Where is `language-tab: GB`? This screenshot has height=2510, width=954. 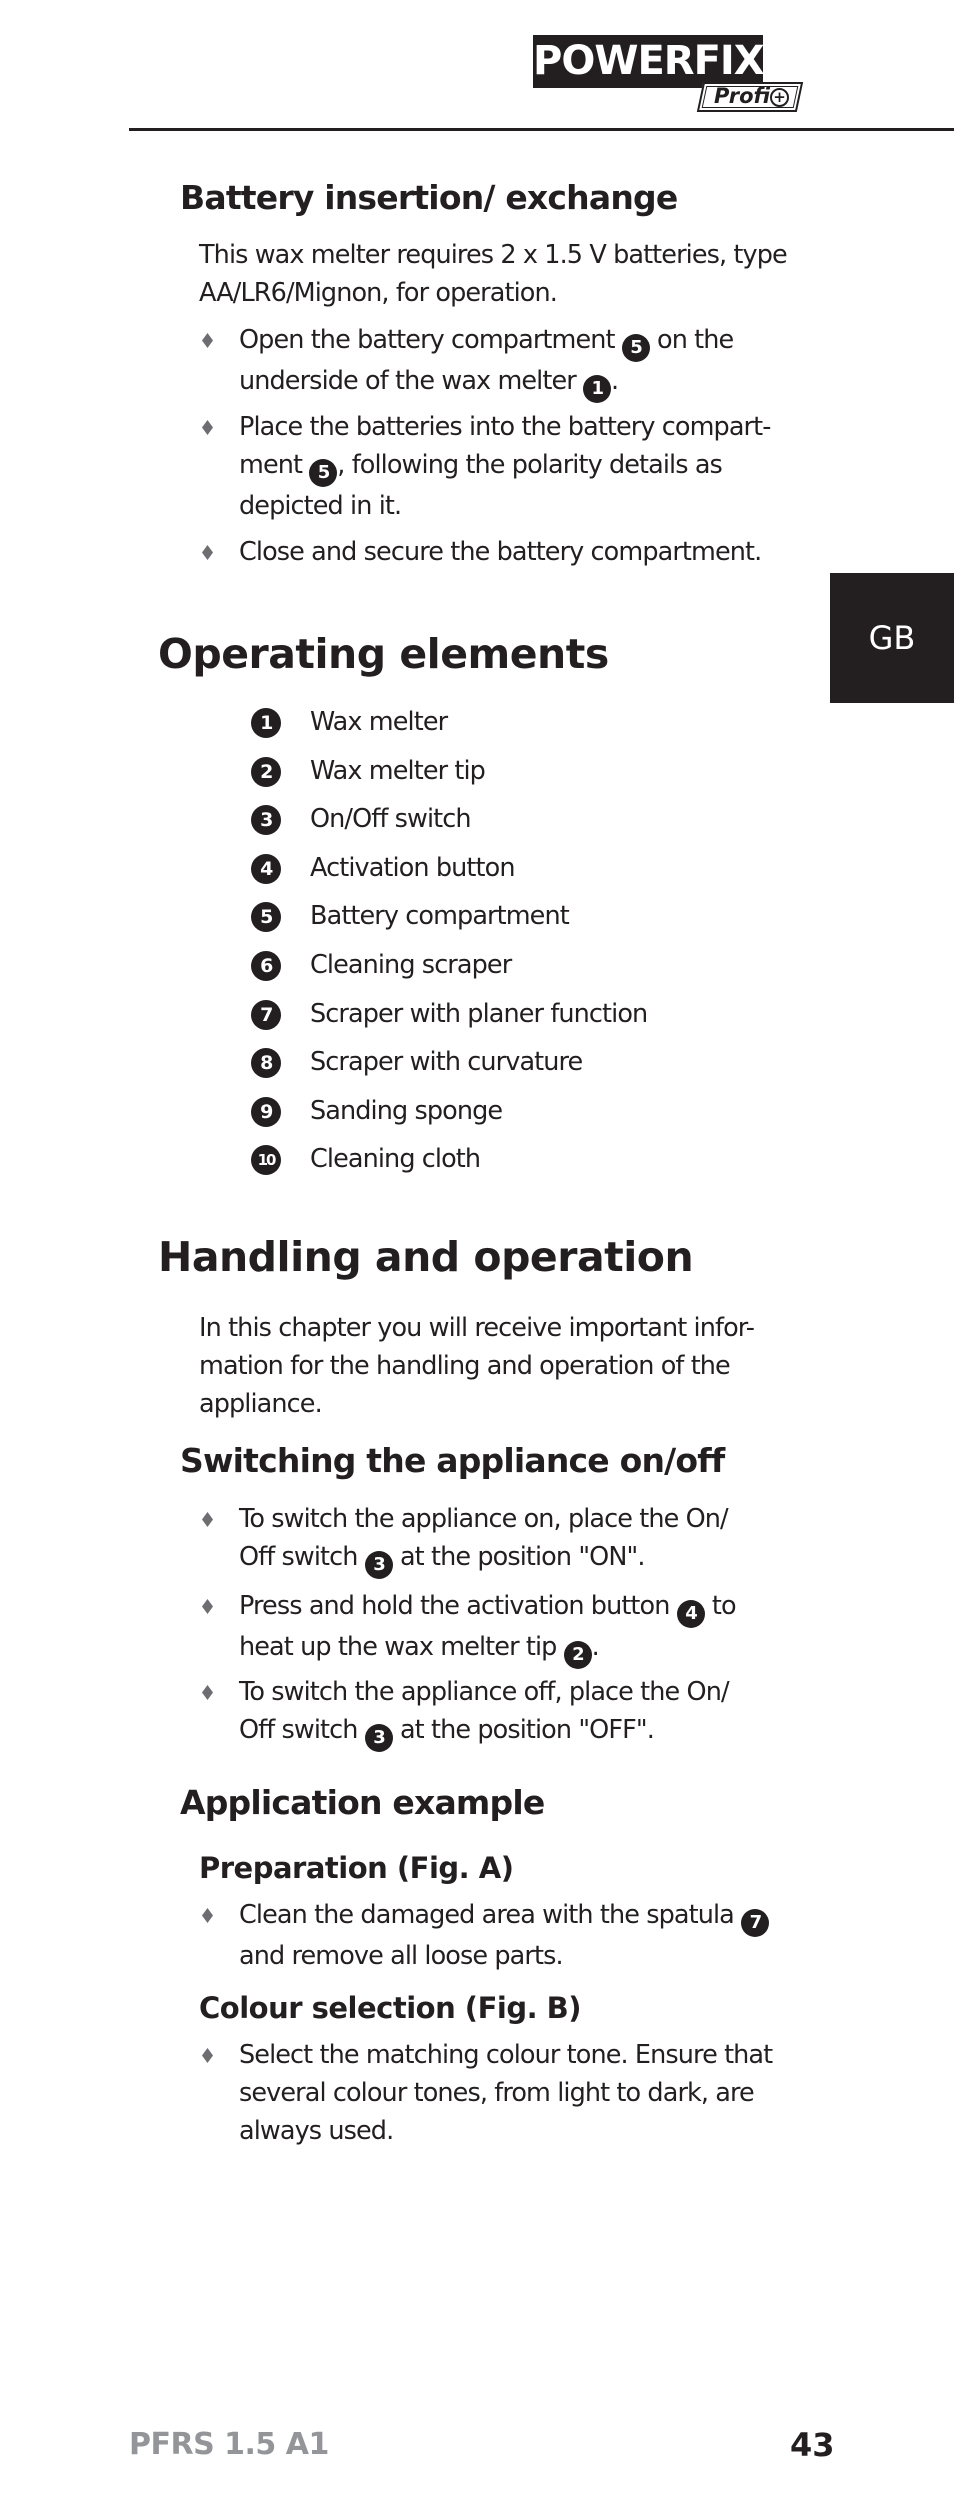
language-tab: GB is located at coordinates (892, 638).